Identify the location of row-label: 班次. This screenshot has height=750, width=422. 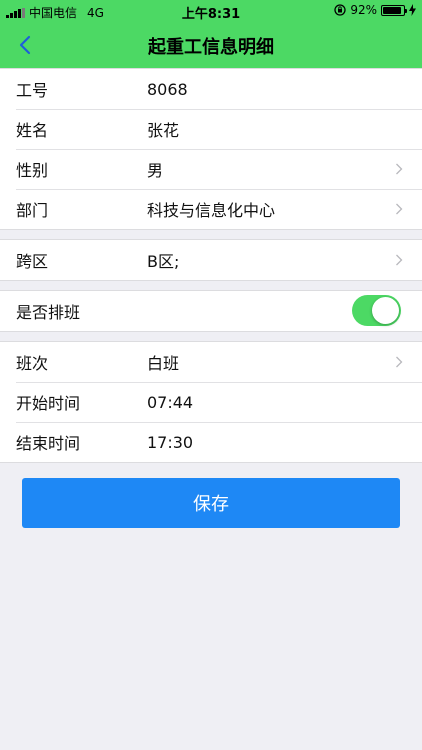
(32, 363).